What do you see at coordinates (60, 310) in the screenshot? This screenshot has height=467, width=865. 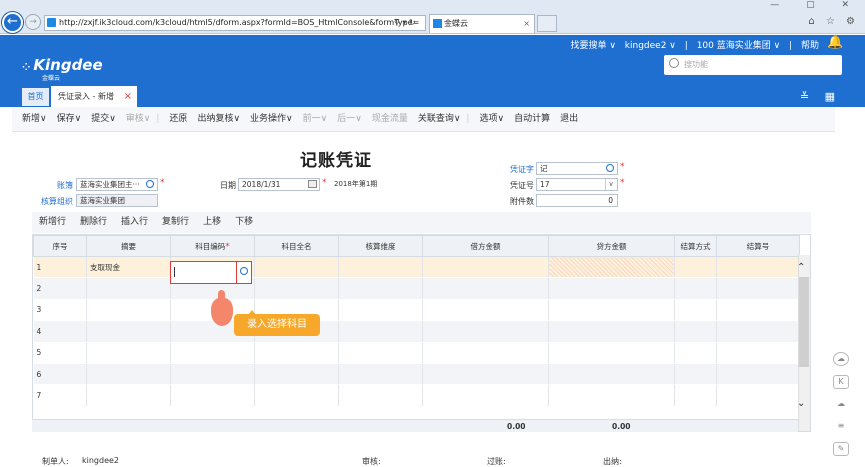 I see `table-cell: 3` at bounding box center [60, 310].